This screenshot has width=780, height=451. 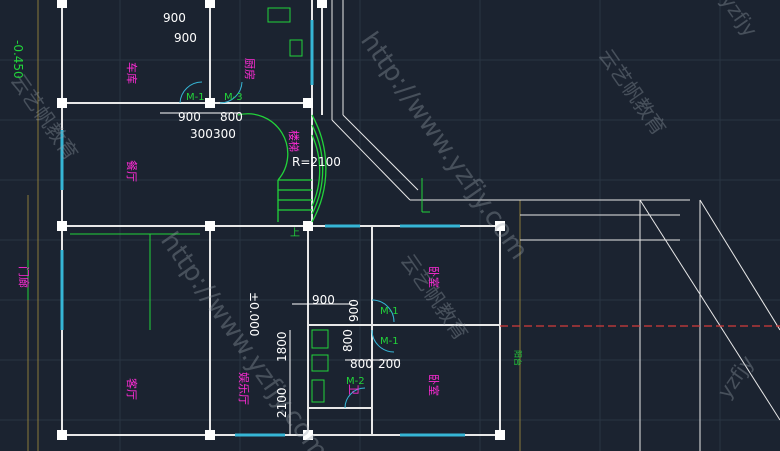 What do you see at coordinates (354, 310) in the screenshot?
I see `dim-900-lower-vertical: 900` at bounding box center [354, 310].